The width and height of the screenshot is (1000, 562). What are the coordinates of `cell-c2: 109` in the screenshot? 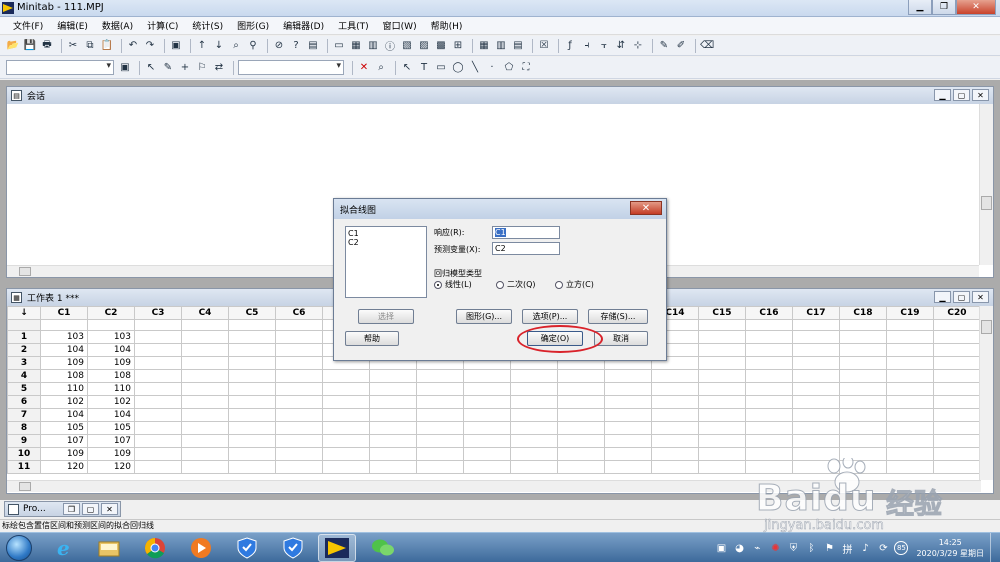 It's located at (111, 454).